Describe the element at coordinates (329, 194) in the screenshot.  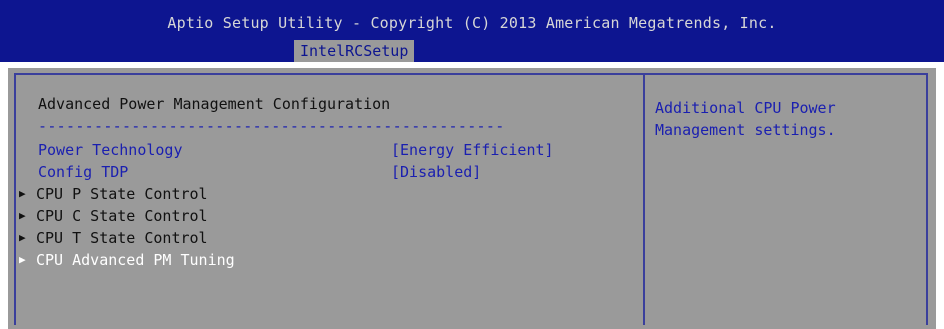
I see `submenu-cpu-p-state-control: ▶ CPU P State Control` at that location.